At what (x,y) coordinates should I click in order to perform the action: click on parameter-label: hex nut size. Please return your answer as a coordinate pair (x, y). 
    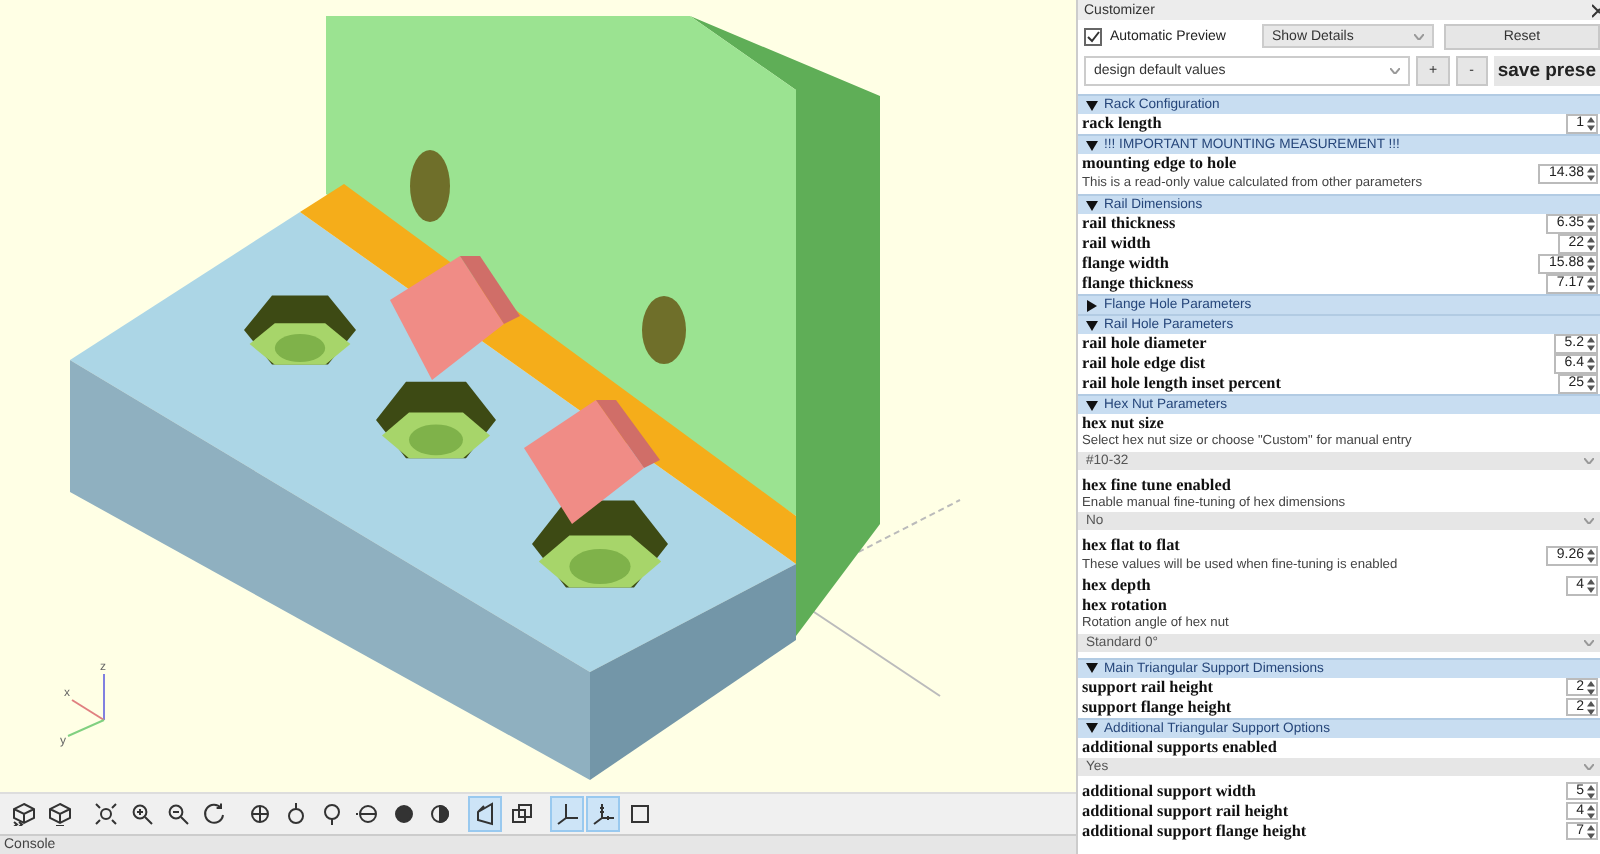
    Looking at the image, I should click on (1124, 424).